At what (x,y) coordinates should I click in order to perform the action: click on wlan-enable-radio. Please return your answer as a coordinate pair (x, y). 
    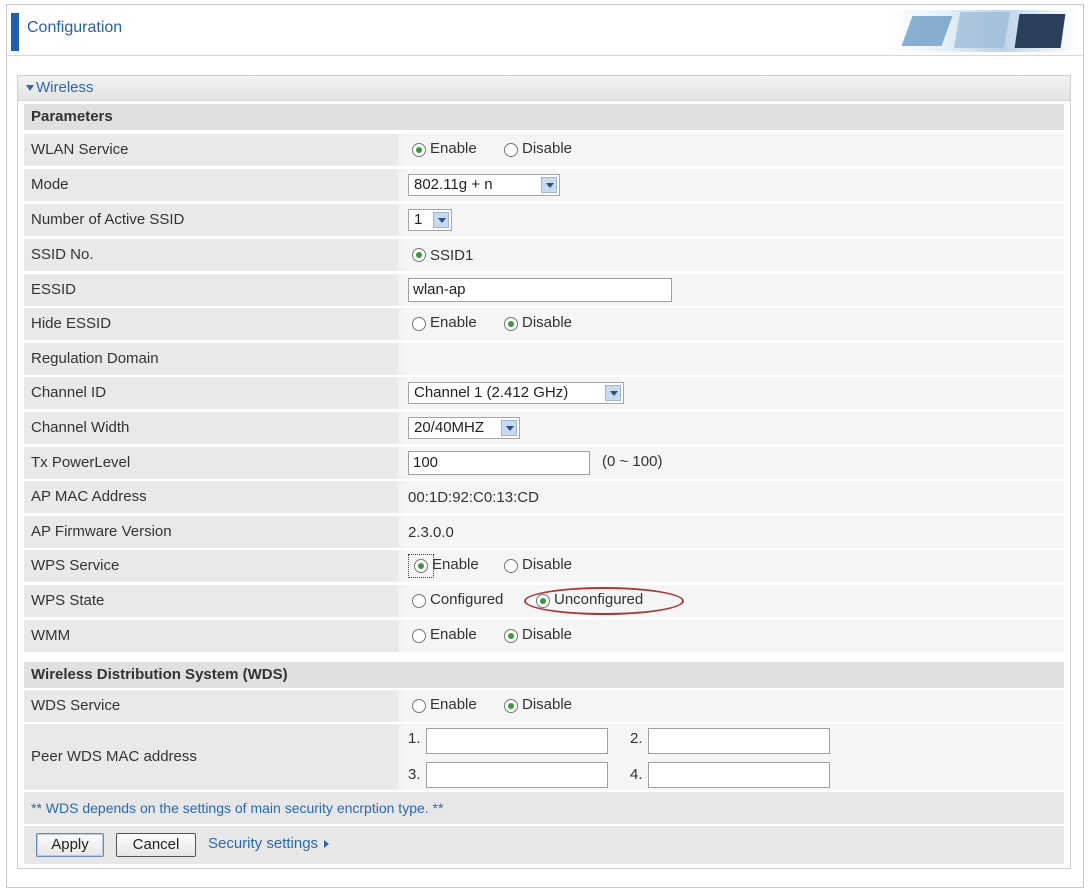
    Looking at the image, I should click on (419, 150).